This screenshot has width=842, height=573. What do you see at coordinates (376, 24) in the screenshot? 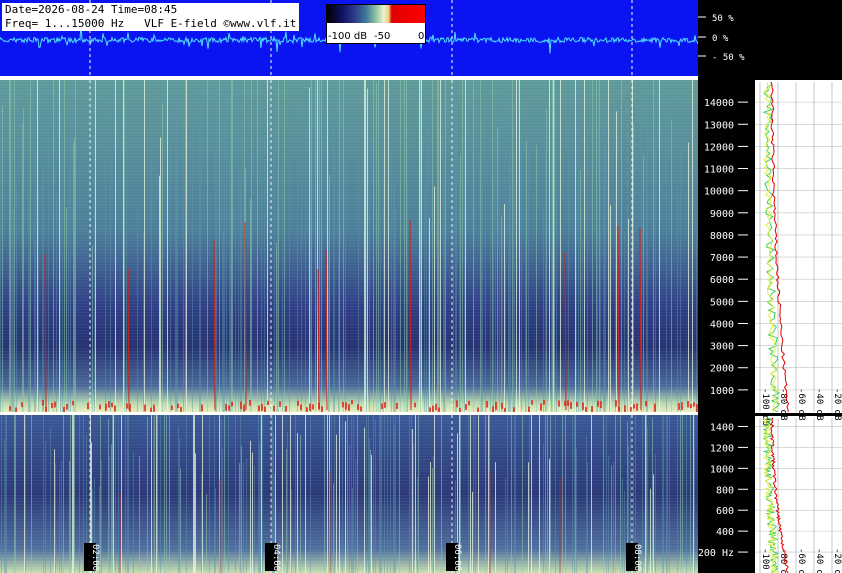
I see `color-scale-legend: -100 dB -50 0` at bounding box center [376, 24].